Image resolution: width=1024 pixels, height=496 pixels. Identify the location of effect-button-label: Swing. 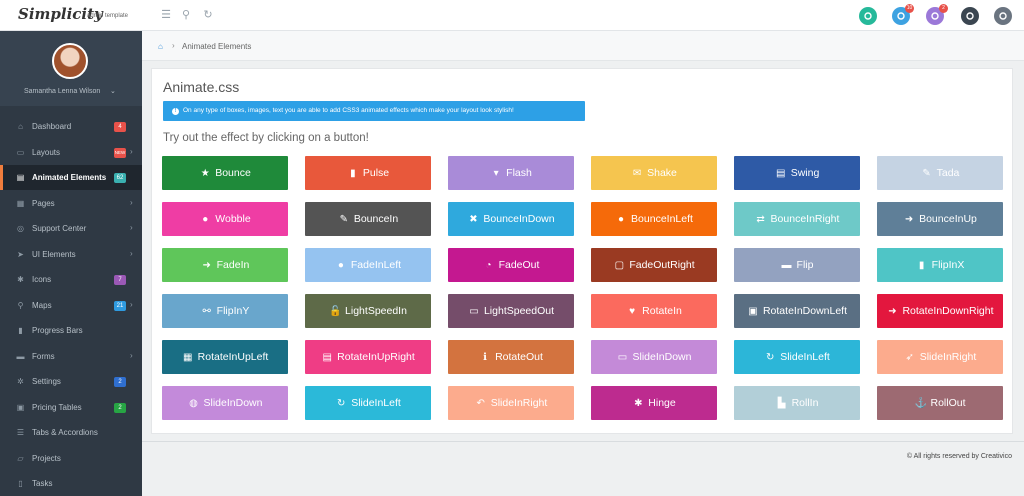
(805, 173).